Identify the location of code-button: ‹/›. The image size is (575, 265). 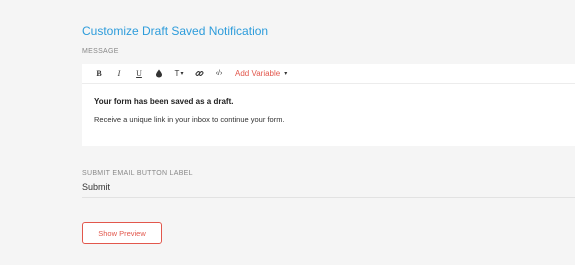
(219, 74).